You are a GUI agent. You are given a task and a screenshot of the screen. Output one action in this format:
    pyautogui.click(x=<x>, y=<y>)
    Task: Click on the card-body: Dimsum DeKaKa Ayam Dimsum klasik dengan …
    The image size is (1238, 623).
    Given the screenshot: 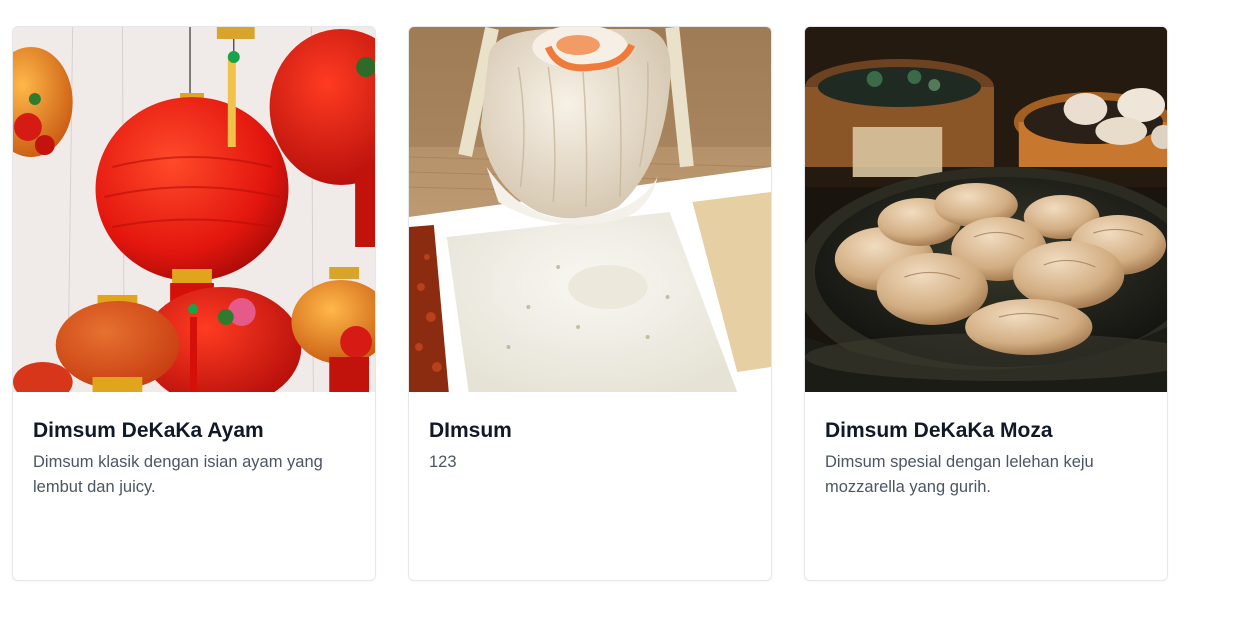 What is the action you would take?
    pyautogui.click(x=194, y=456)
    